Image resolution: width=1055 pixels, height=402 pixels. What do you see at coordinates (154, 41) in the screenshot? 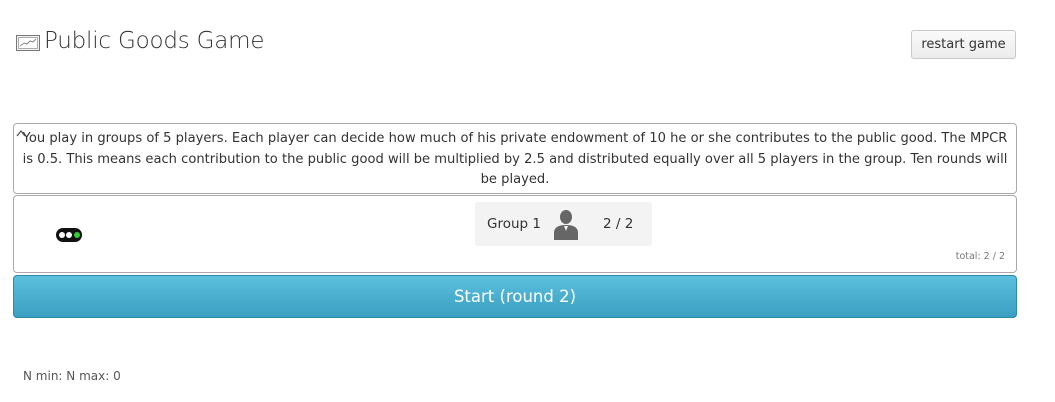
I see `page-title: Public Goods Game` at bounding box center [154, 41].